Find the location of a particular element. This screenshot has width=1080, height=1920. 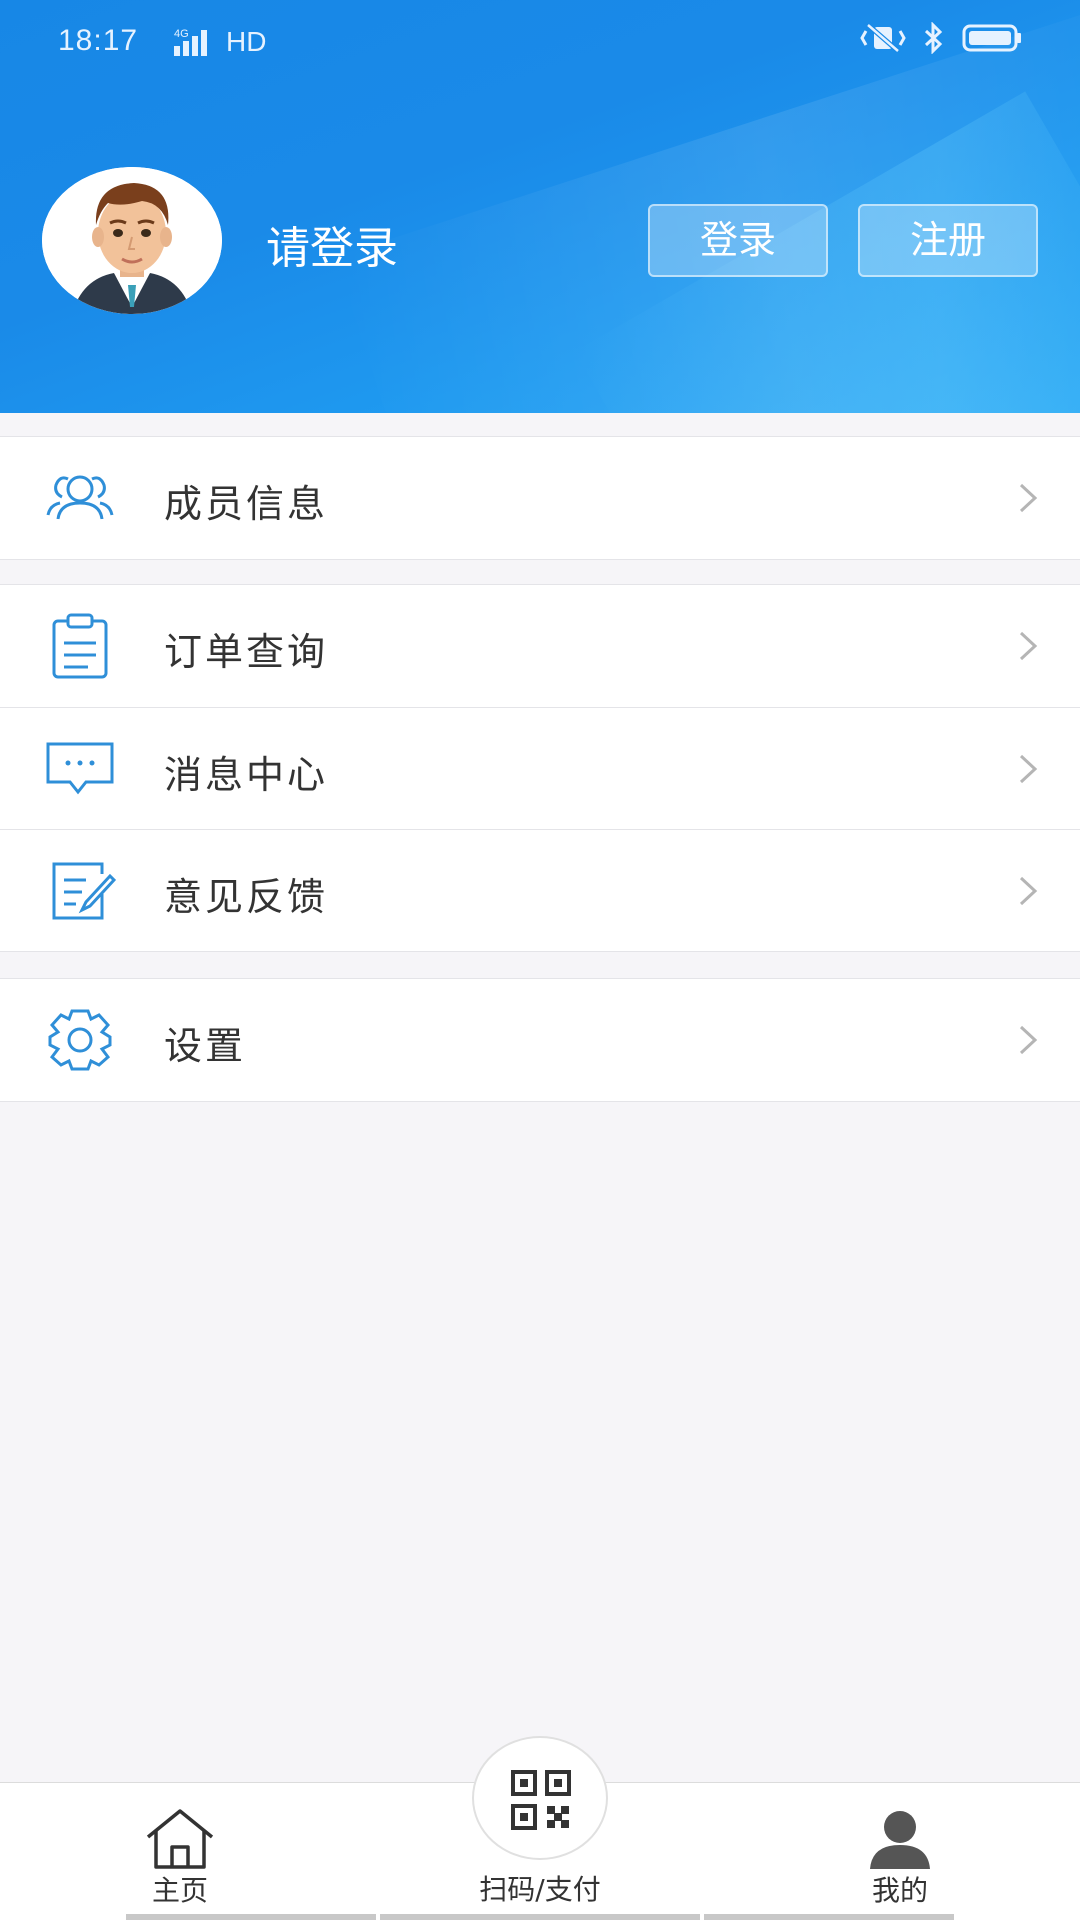

menu-label-orders: 订单查询 is located at coordinates (246, 652).